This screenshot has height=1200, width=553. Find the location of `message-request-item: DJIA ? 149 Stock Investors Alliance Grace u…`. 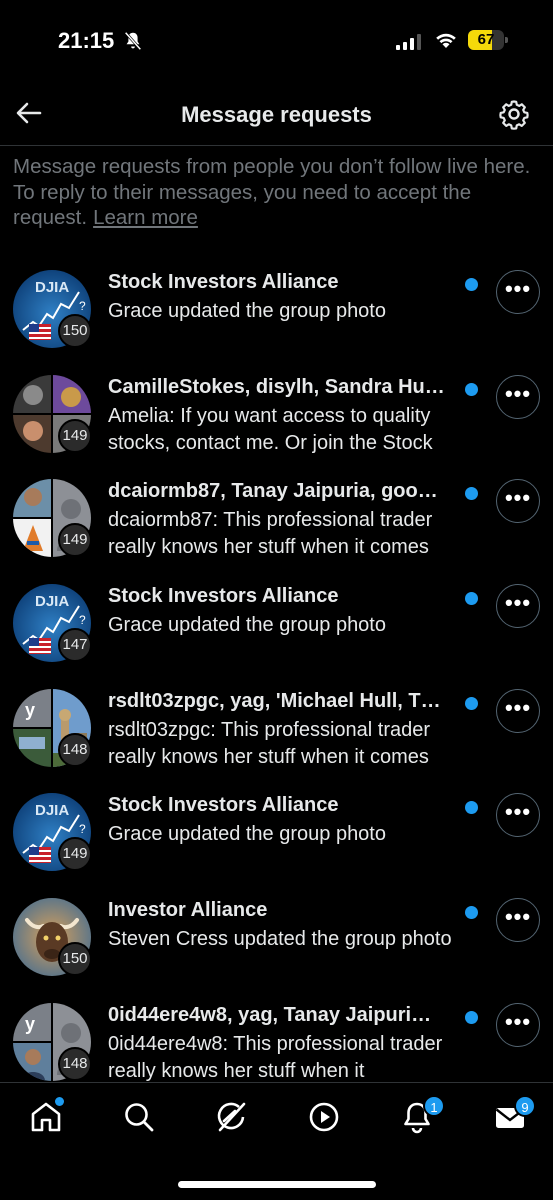

message-request-item: DJIA ? 149 Stock Investors Alliance Grace u… is located at coordinates (276, 831).